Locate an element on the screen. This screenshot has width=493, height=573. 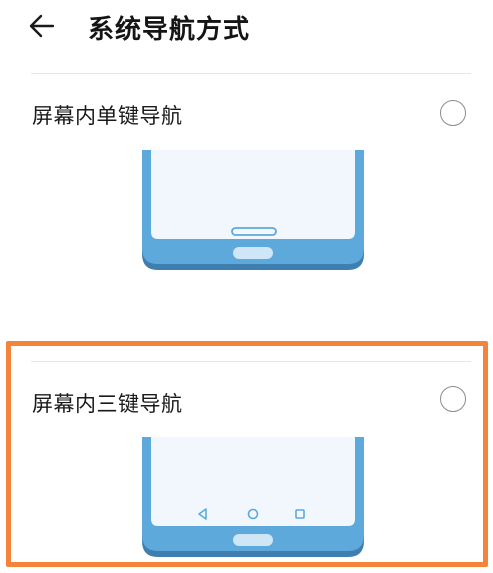
radio-button-single-key is located at coordinates (453, 113).